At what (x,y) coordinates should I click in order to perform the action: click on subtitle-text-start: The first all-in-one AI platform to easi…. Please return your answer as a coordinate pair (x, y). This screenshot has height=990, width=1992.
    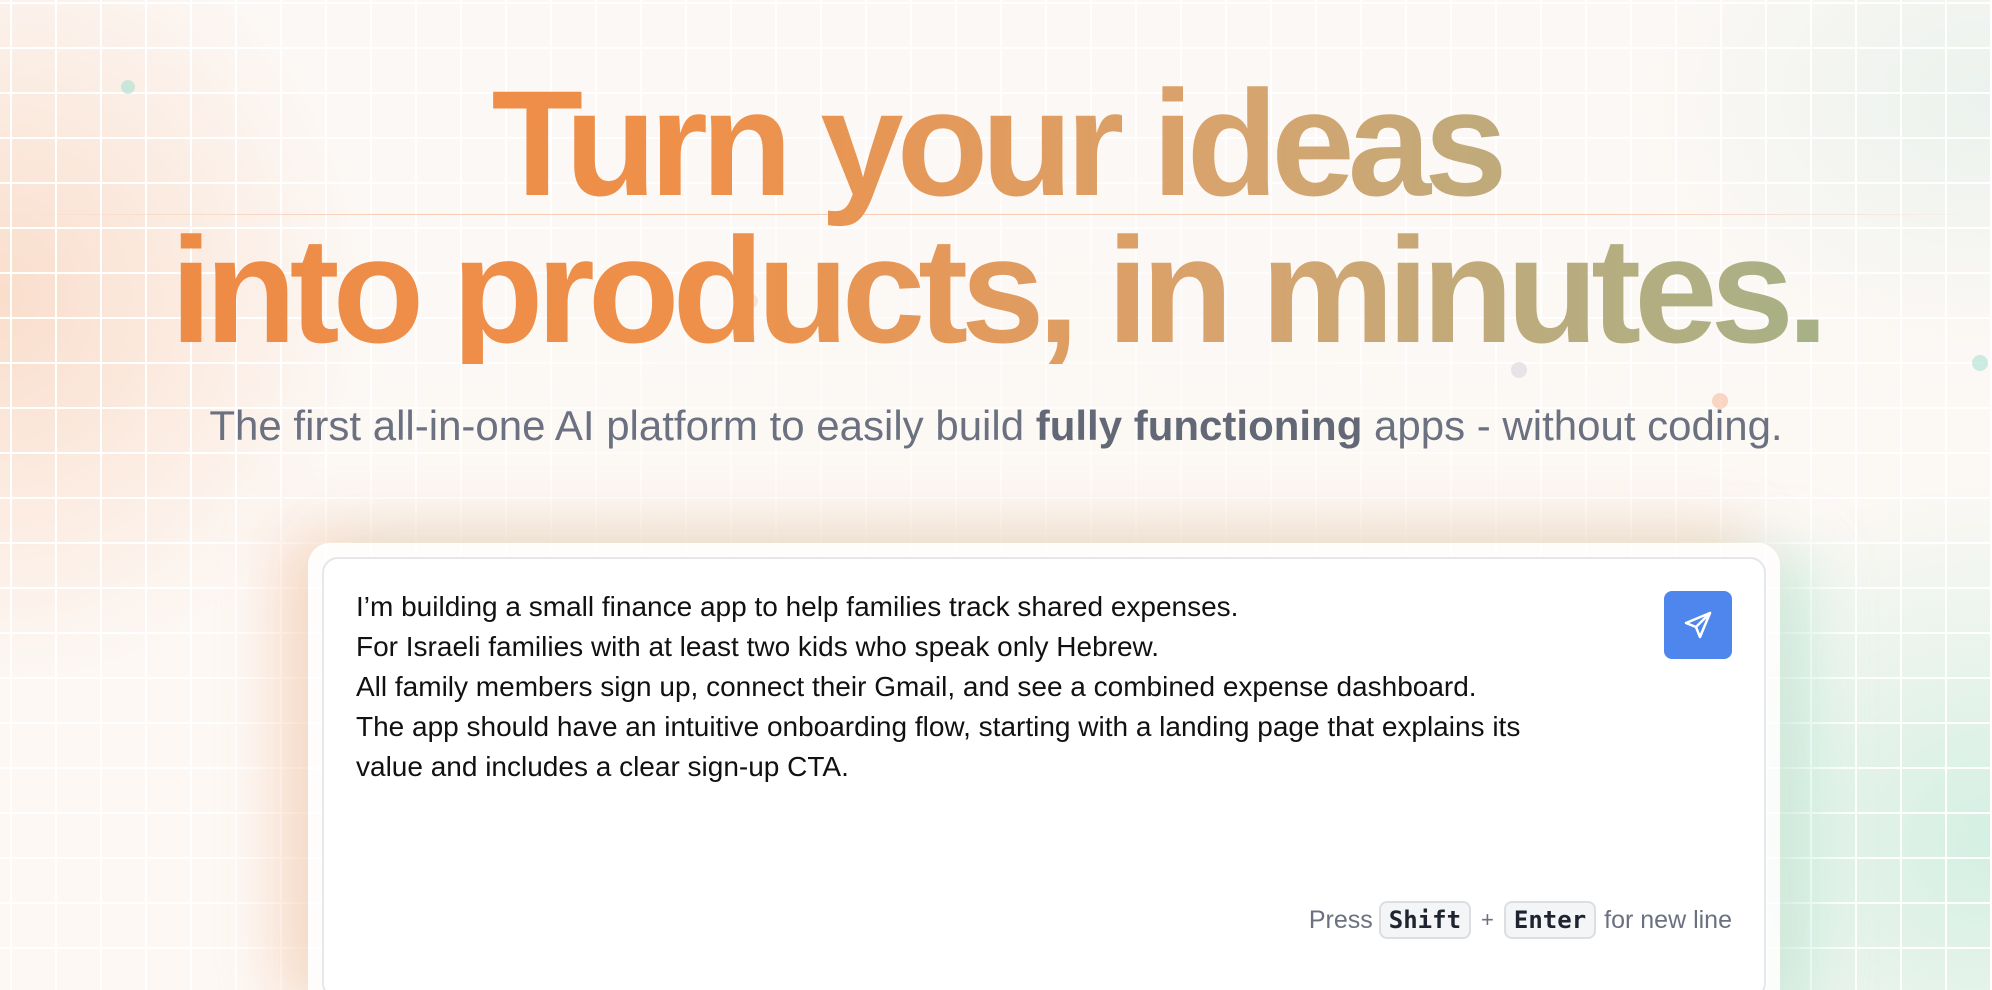
    Looking at the image, I should click on (622, 425).